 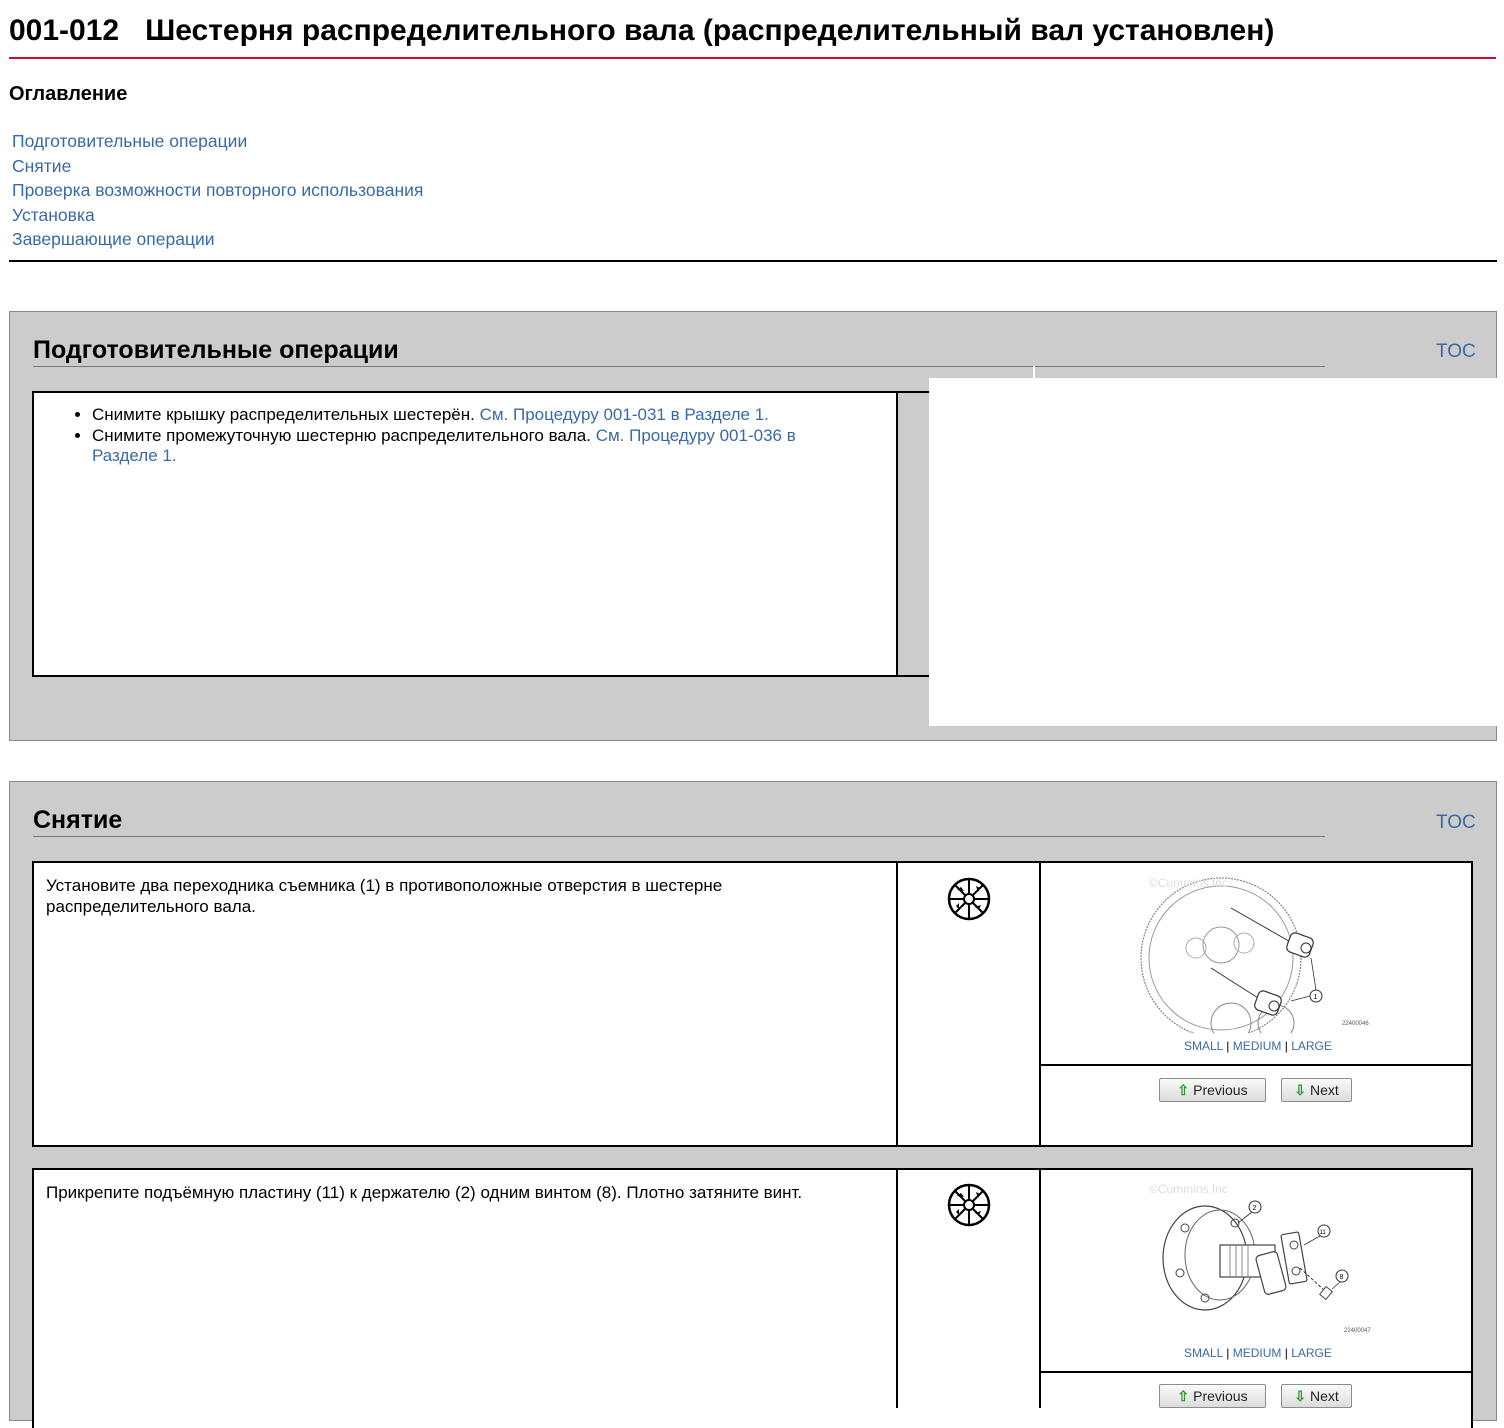 I want to click on svg-text: 11, so click(x=1323, y=1233).